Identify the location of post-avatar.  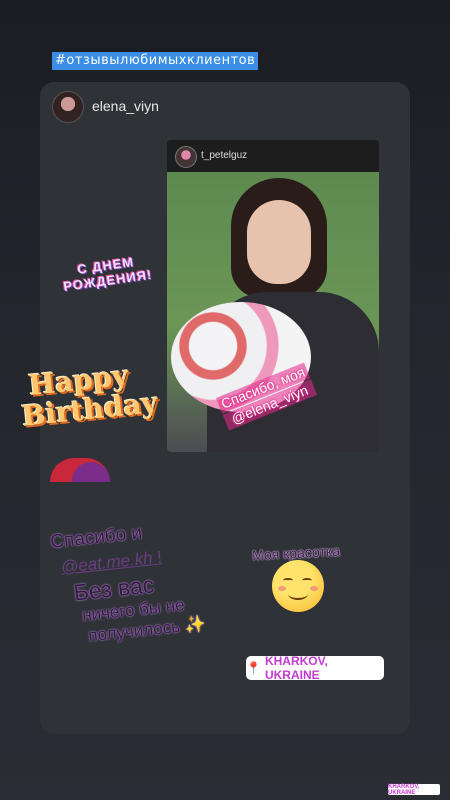
(186, 157).